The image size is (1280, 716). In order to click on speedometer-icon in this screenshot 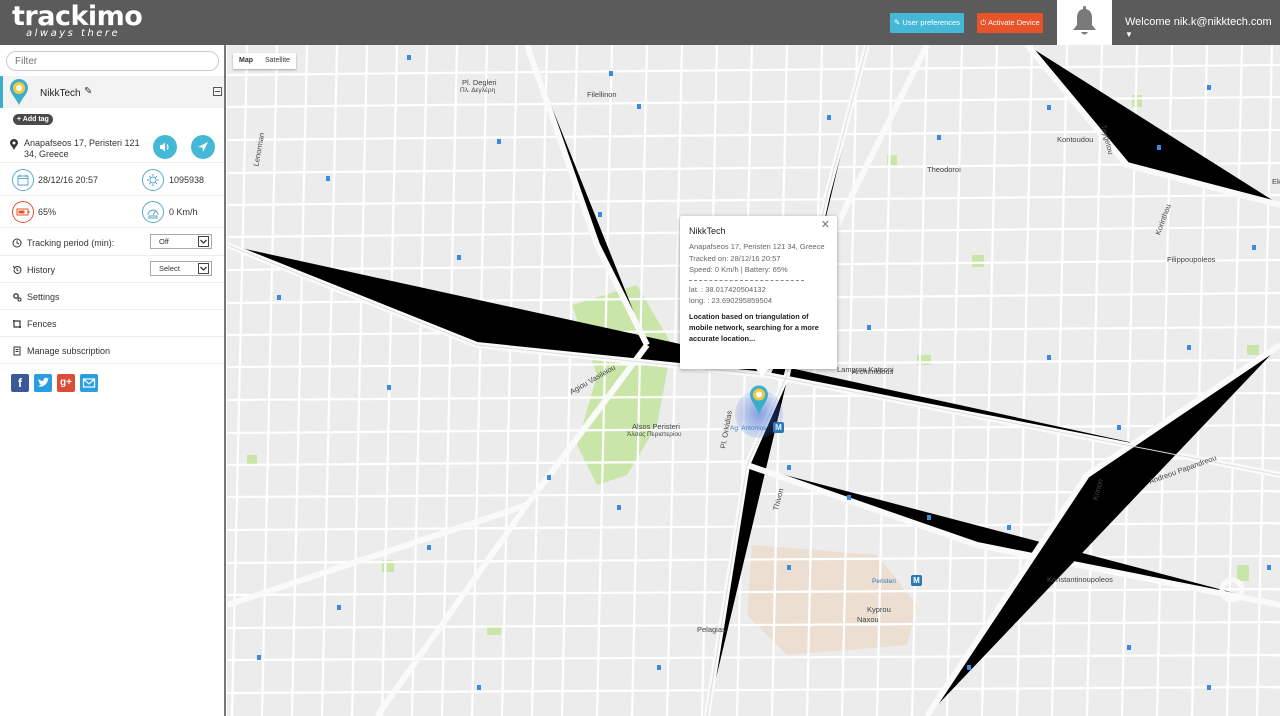, I will do `click(153, 212)`.